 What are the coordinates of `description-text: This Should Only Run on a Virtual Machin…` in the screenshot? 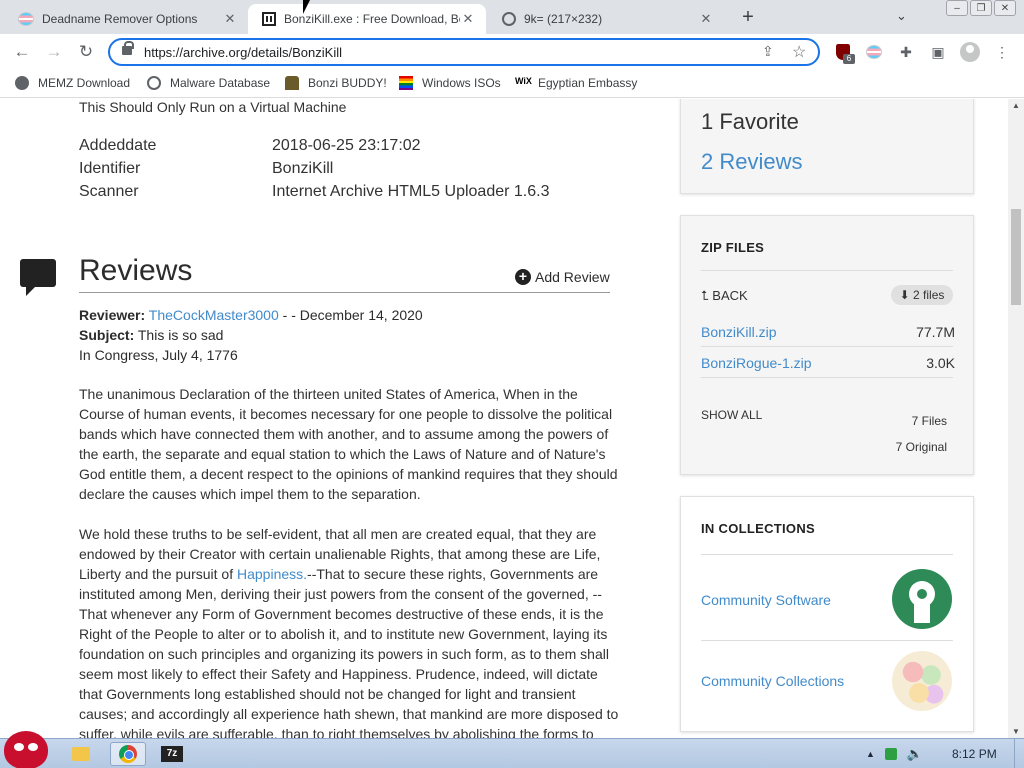 It's located at (213, 107).